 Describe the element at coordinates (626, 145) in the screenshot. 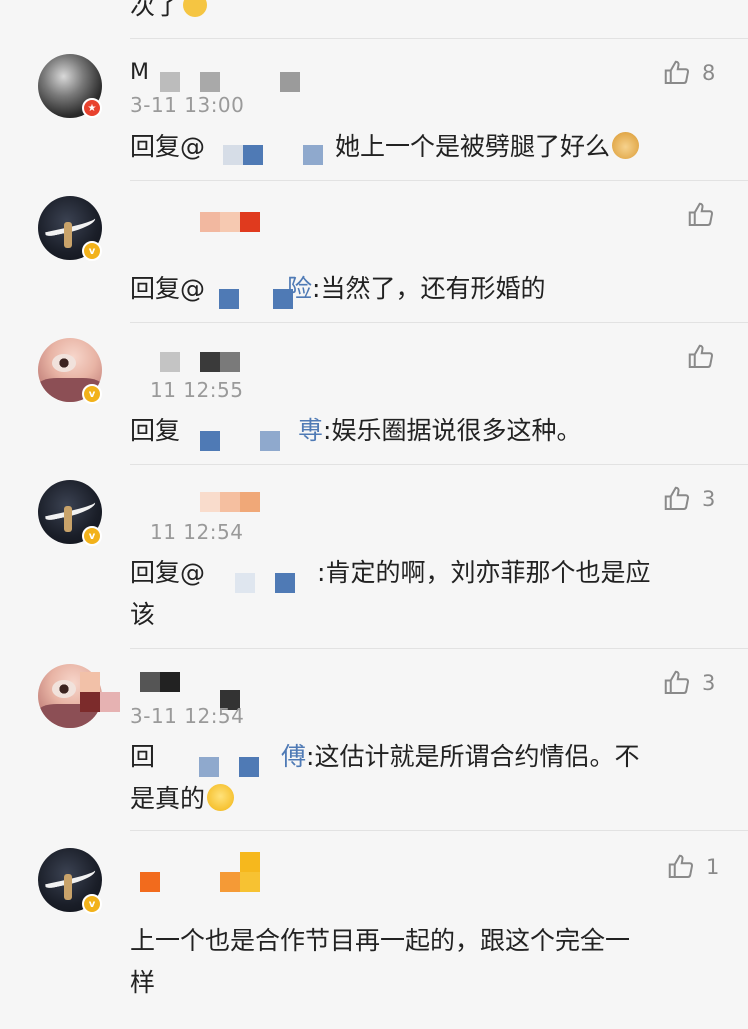

I see `doge-emoji-icon` at that location.